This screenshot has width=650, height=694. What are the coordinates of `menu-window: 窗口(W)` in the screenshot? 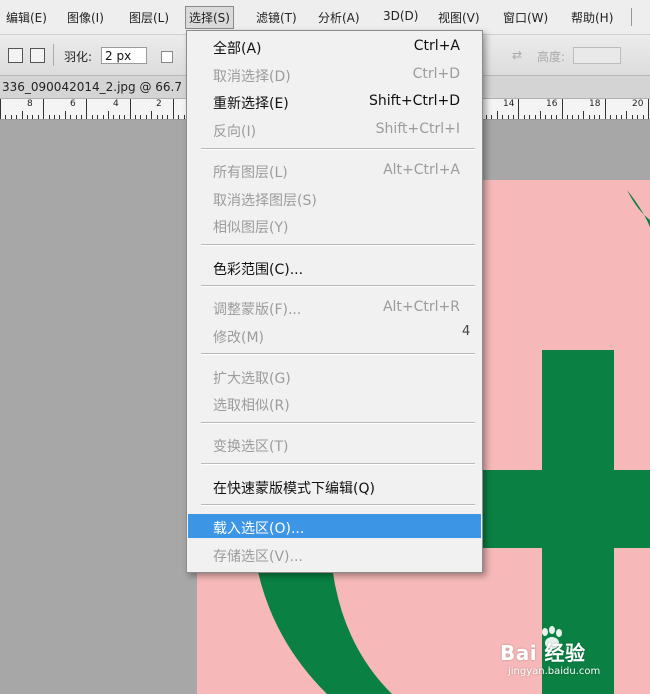 It's located at (525, 17).